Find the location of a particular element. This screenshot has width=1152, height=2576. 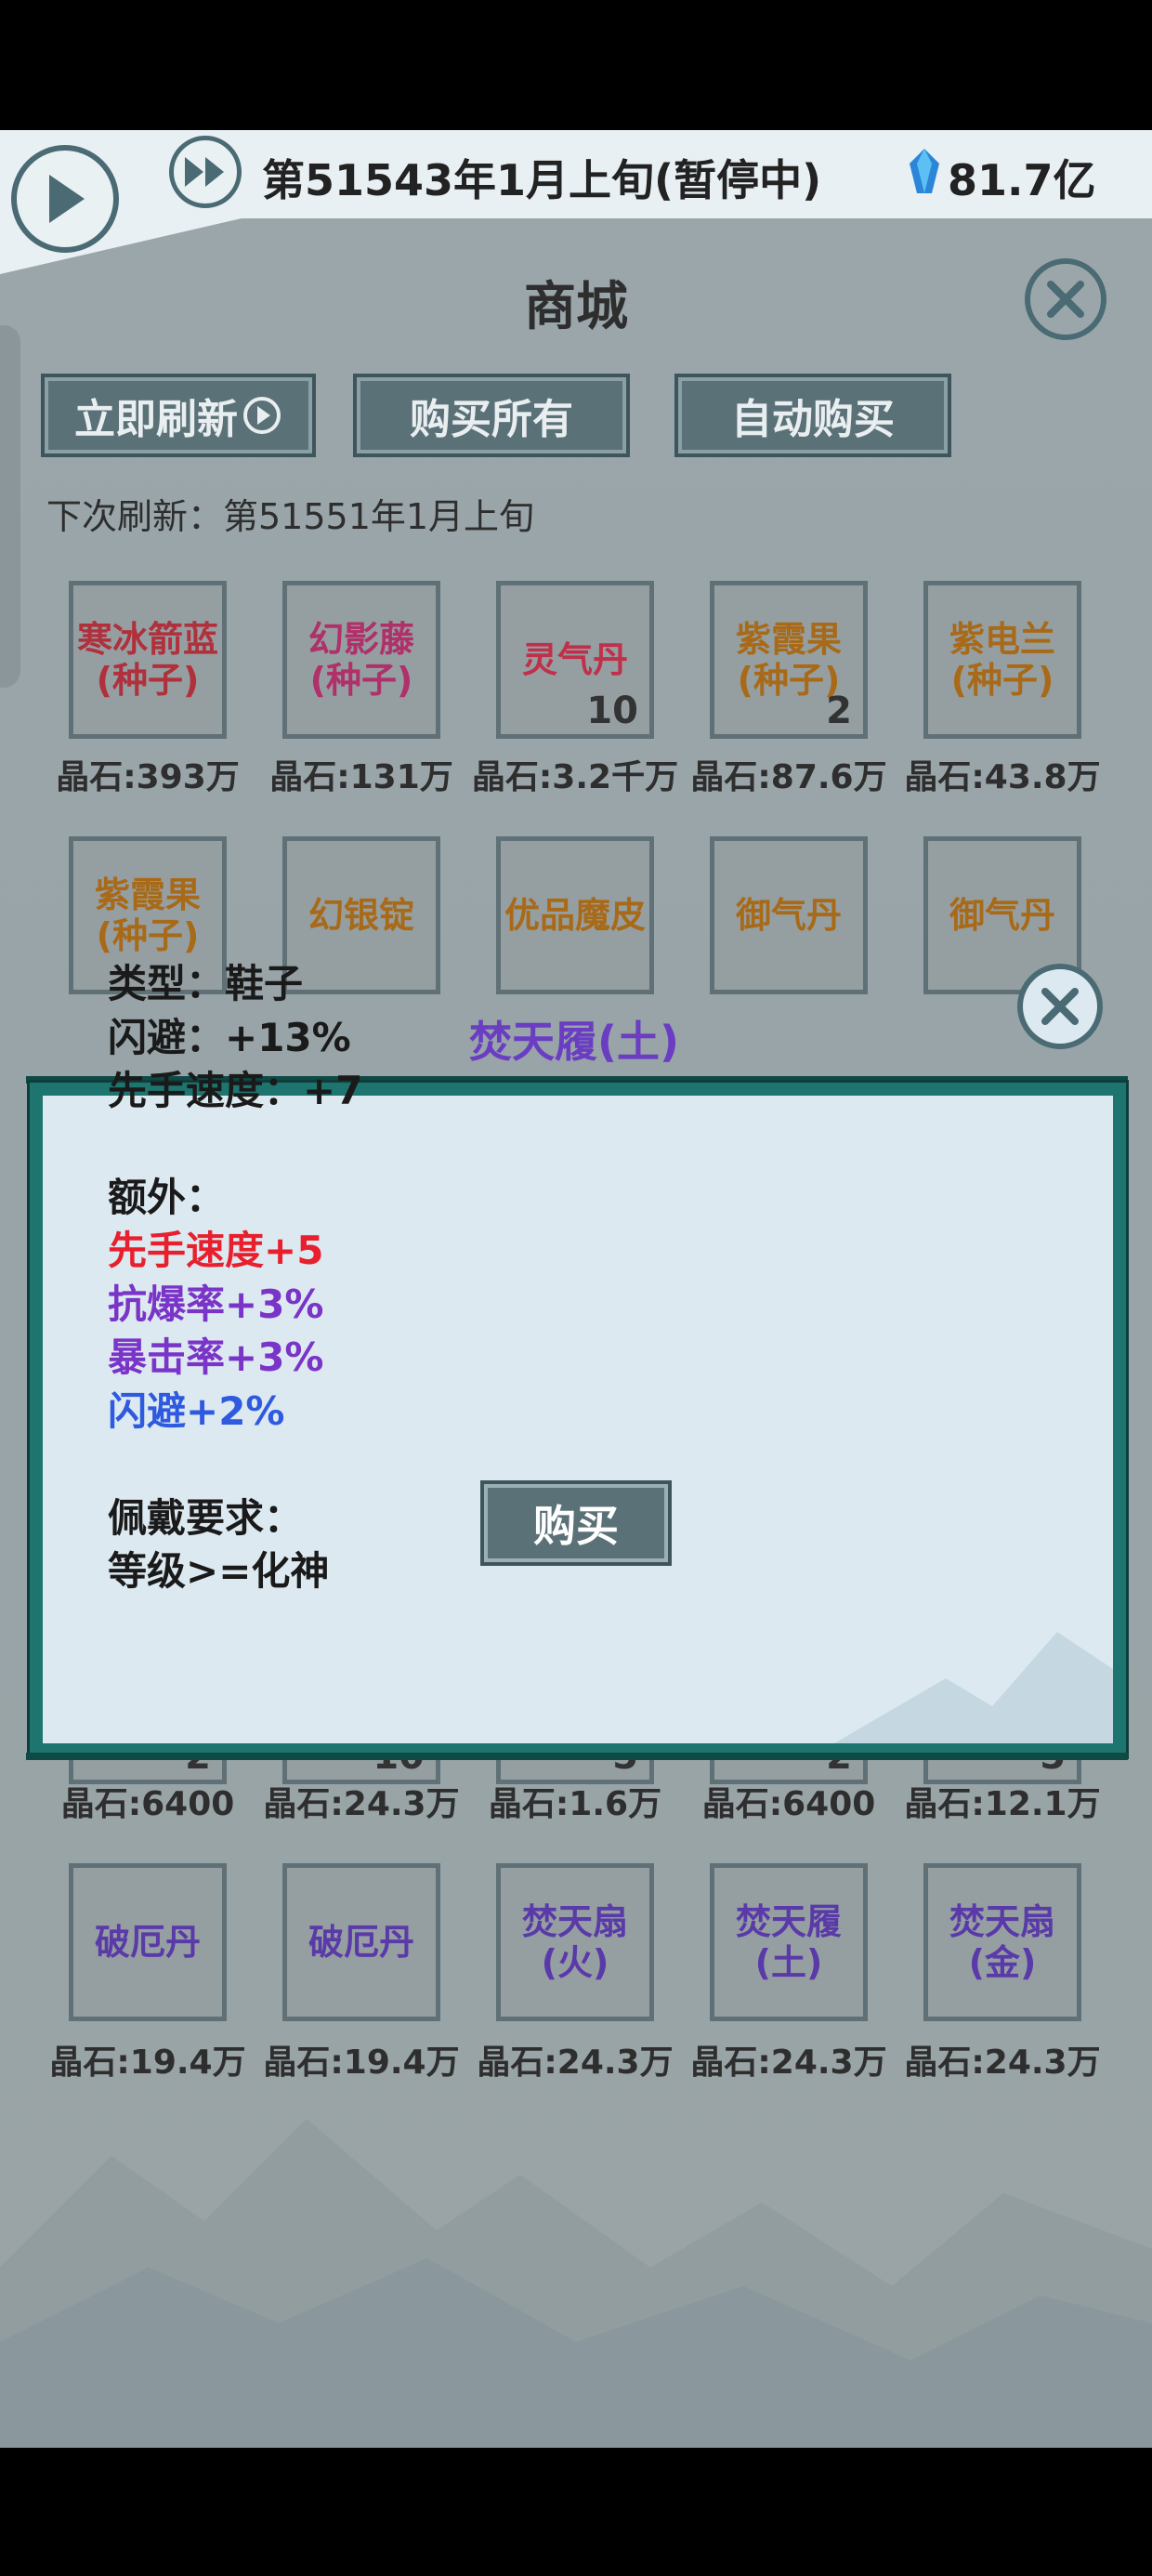

shop-item-slot: 紫电兰(种子) is located at coordinates (1002, 660).